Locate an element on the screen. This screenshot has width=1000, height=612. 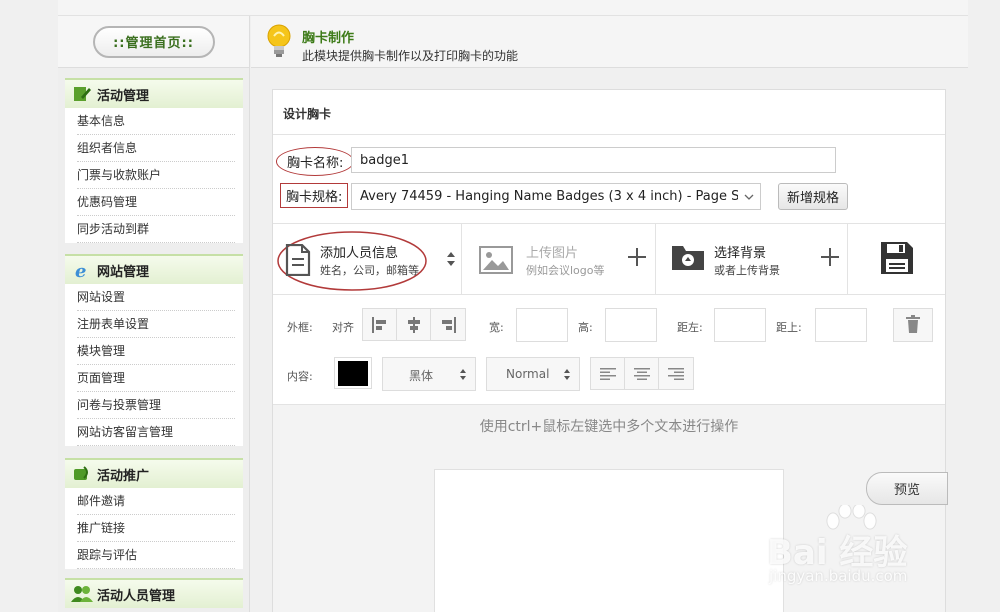
globe-e-icon: e is located at coordinates (82, 270).